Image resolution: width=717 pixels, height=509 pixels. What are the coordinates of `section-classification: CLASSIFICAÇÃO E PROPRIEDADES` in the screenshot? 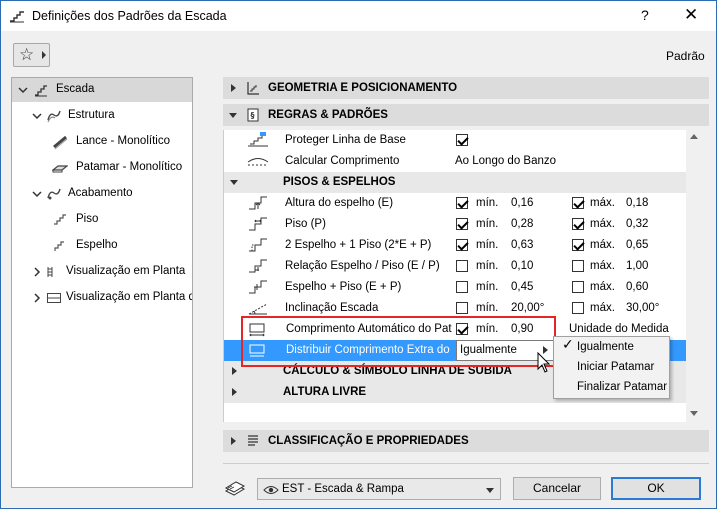 It's located at (466, 441).